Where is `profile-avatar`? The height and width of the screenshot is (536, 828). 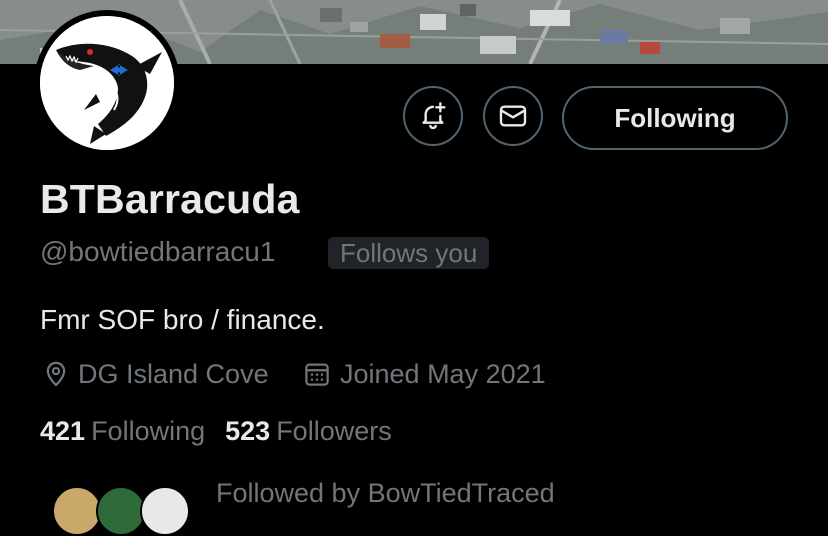
profile-avatar is located at coordinates (107, 83).